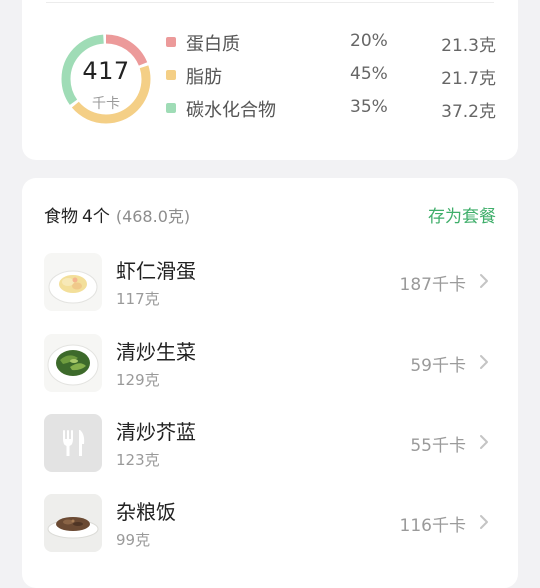 The width and height of the screenshot is (540, 588). Describe the element at coordinates (138, 299) in the screenshot. I see `food-weight: 117克` at that location.